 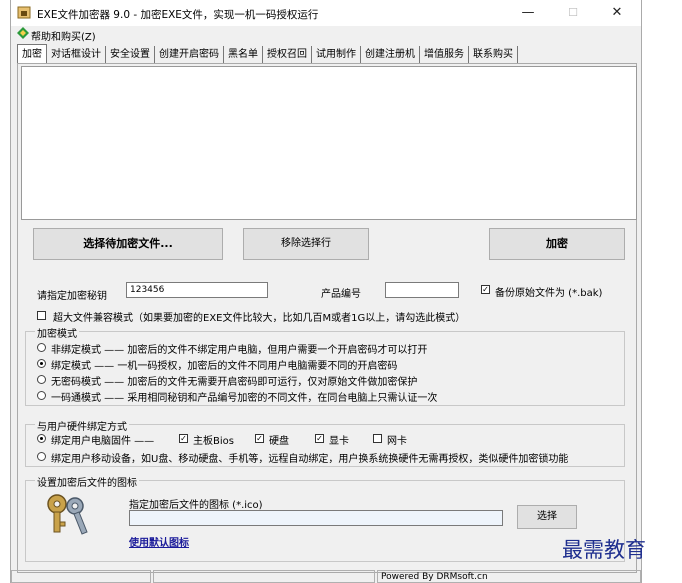 What do you see at coordinates (326, 13) in the screenshot?
I see `title-bar: EXE文件加密器 9.0 - 加密EXE文件，实现一机一码授权运行 — ☐ ✕` at bounding box center [326, 13].